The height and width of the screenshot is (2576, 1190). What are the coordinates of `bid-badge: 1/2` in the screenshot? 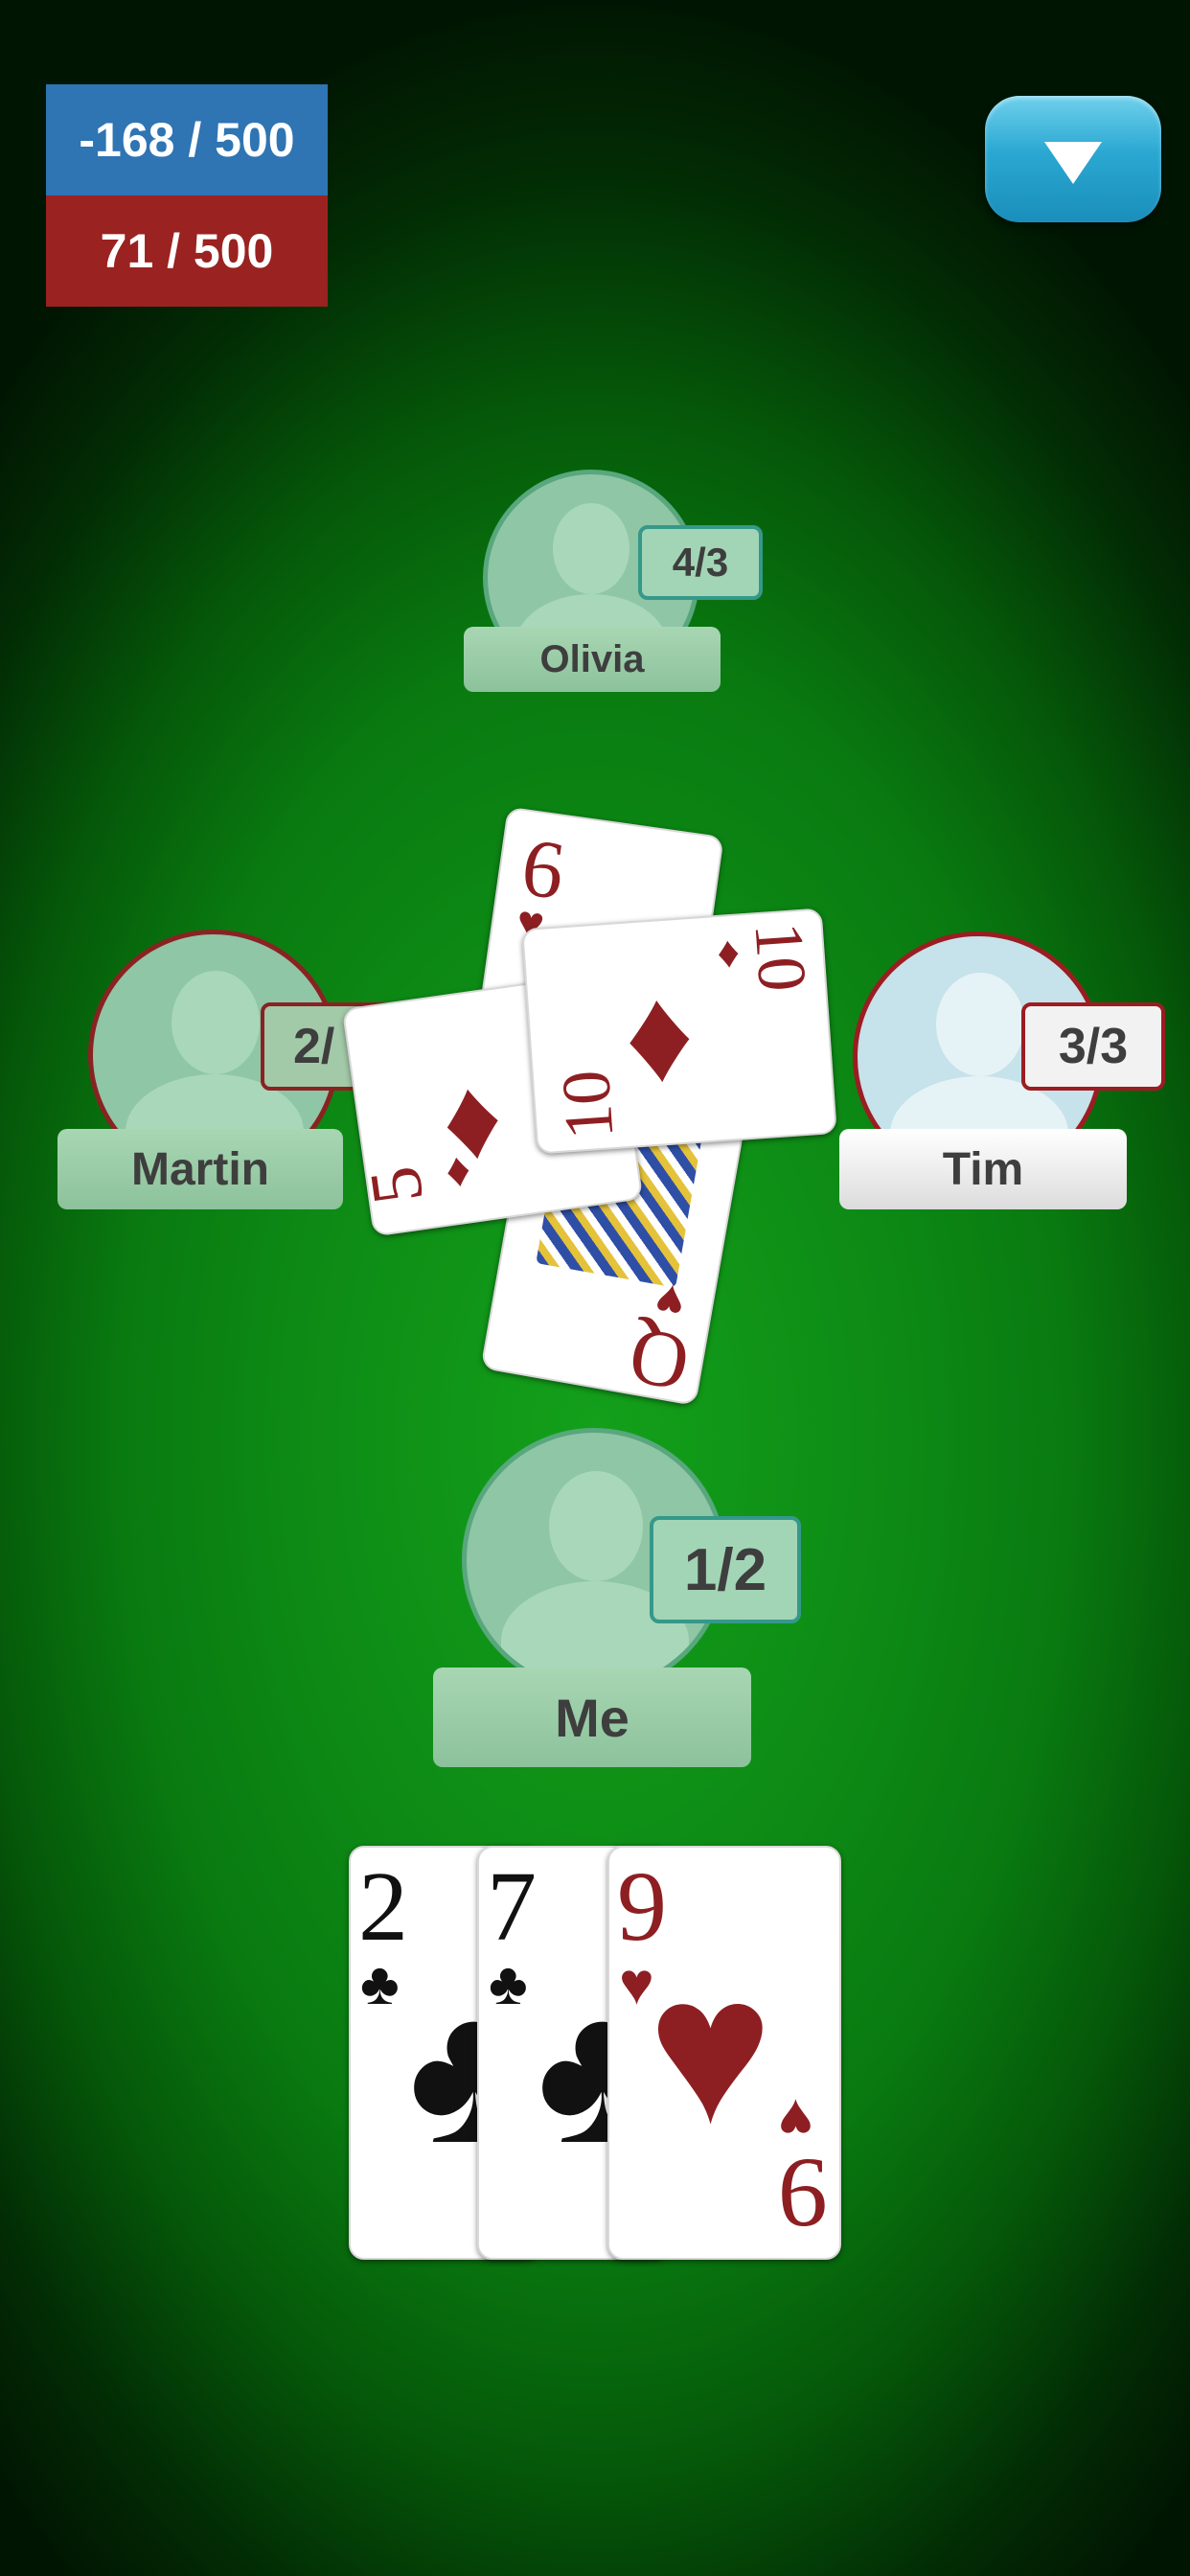 It's located at (726, 1569).